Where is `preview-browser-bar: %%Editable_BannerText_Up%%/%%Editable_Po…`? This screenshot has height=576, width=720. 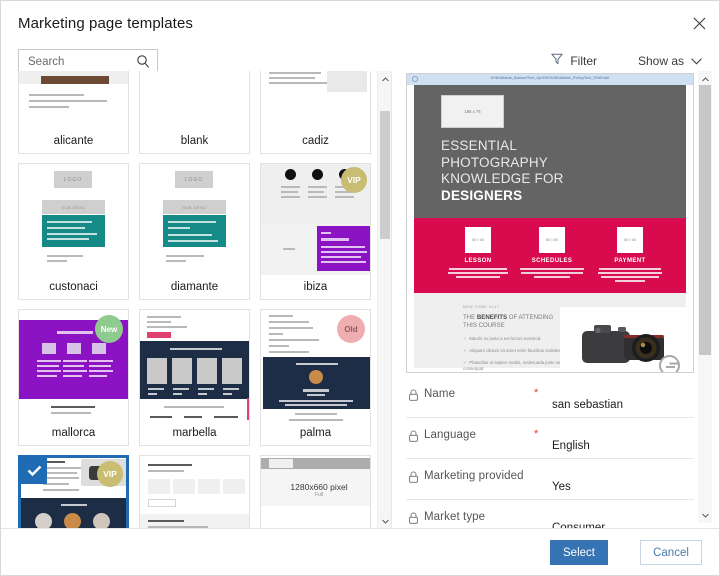
preview-browser-bar: %%Editable_BannerText_Up%%/%%Editable_Po… is located at coordinates (550, 79).